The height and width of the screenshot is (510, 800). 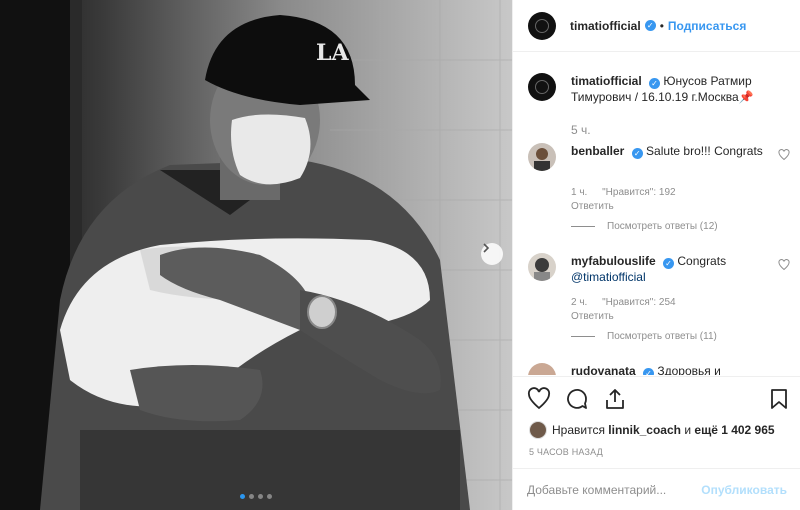 I want to click on view-replies-button: Посмотреть ответы (11), so click(x=644, y=336).